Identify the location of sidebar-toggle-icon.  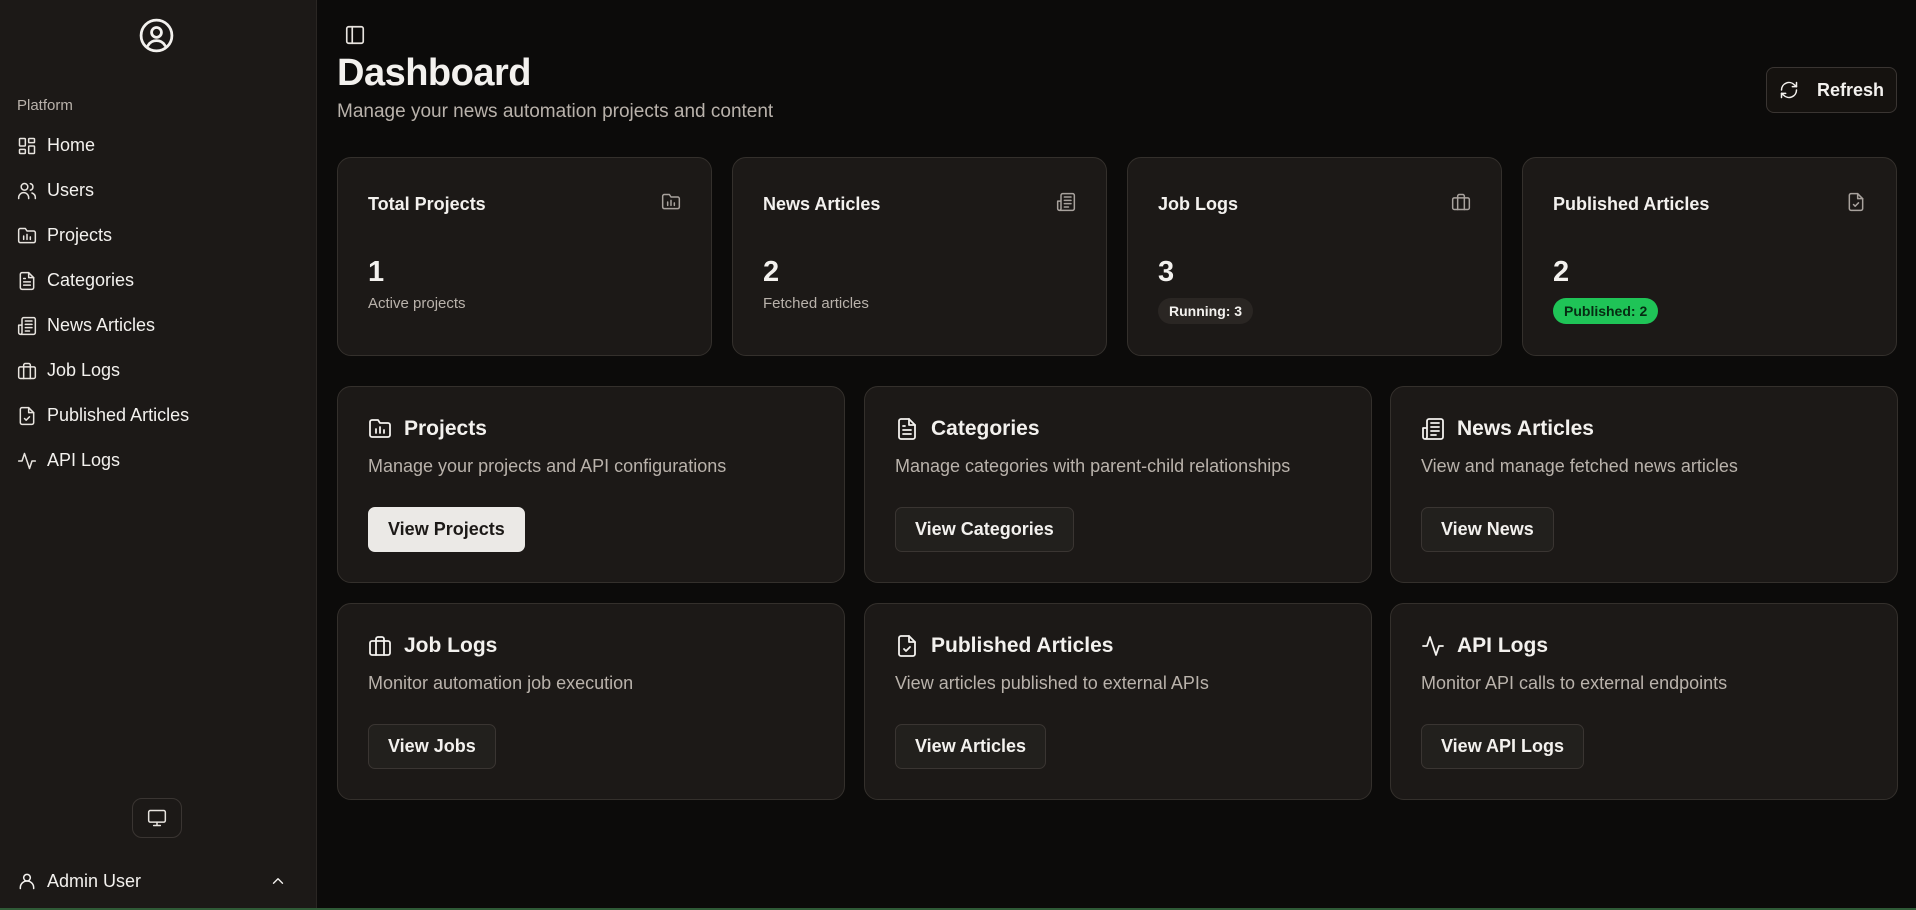
(355, 35).